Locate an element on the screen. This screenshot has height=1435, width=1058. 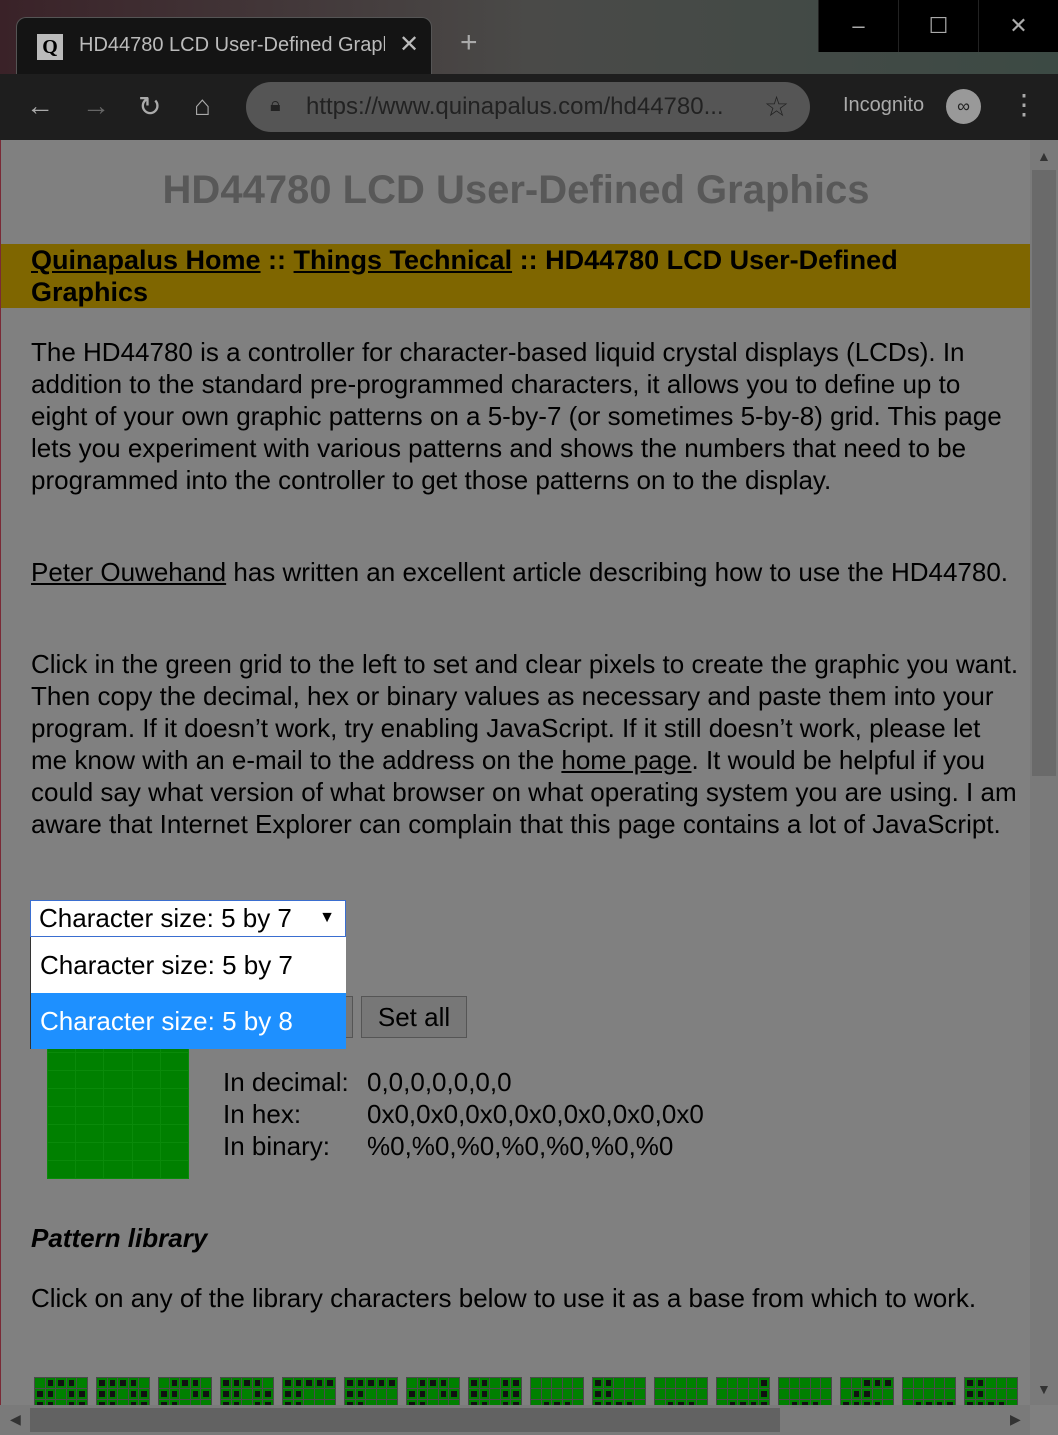
breadcrumb-things-link: Things Technical is located at coordinates (403, 260).